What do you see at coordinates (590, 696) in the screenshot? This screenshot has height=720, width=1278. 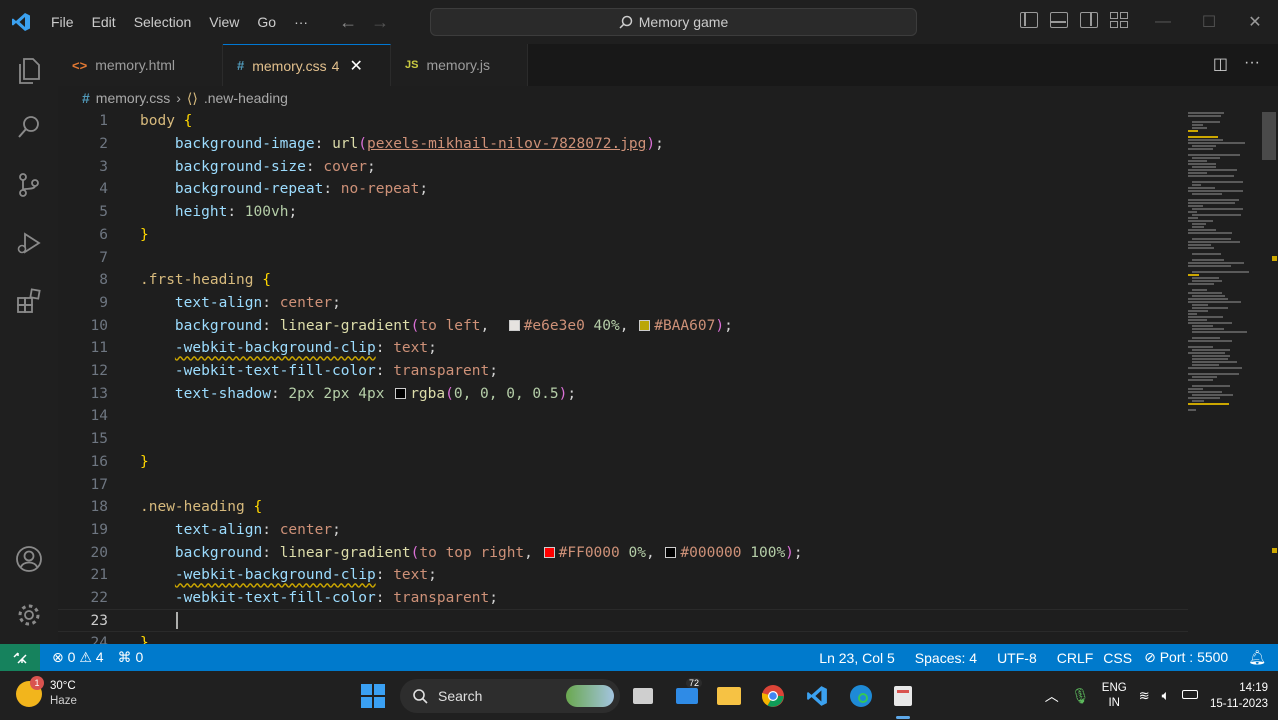 I see `search-highlight-image` at bounding box center [590, 696].